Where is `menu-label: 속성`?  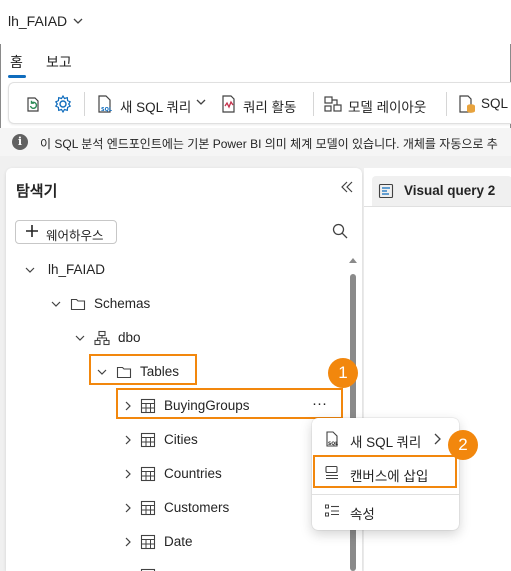
menu-label: 속성 is located at coordinates (362, 514).